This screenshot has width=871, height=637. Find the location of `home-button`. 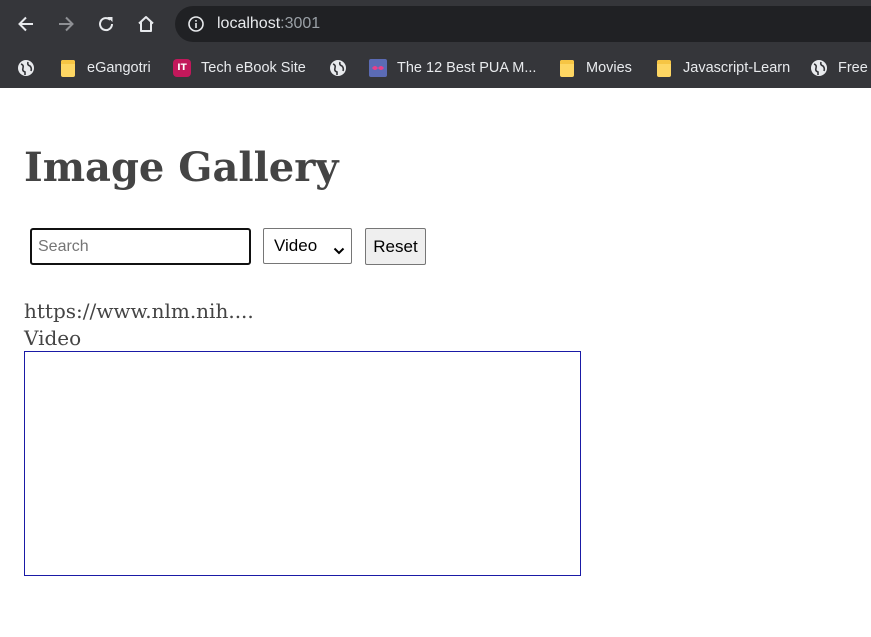

home-button is located at coordinates (146, 24).